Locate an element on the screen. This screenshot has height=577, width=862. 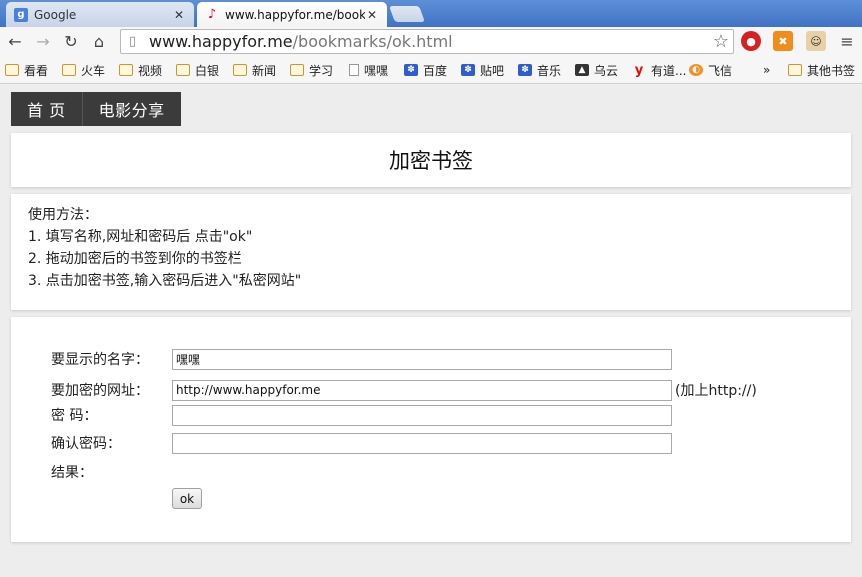
nav-movie-share: 电影分享 is located at coordinates (132, 109).